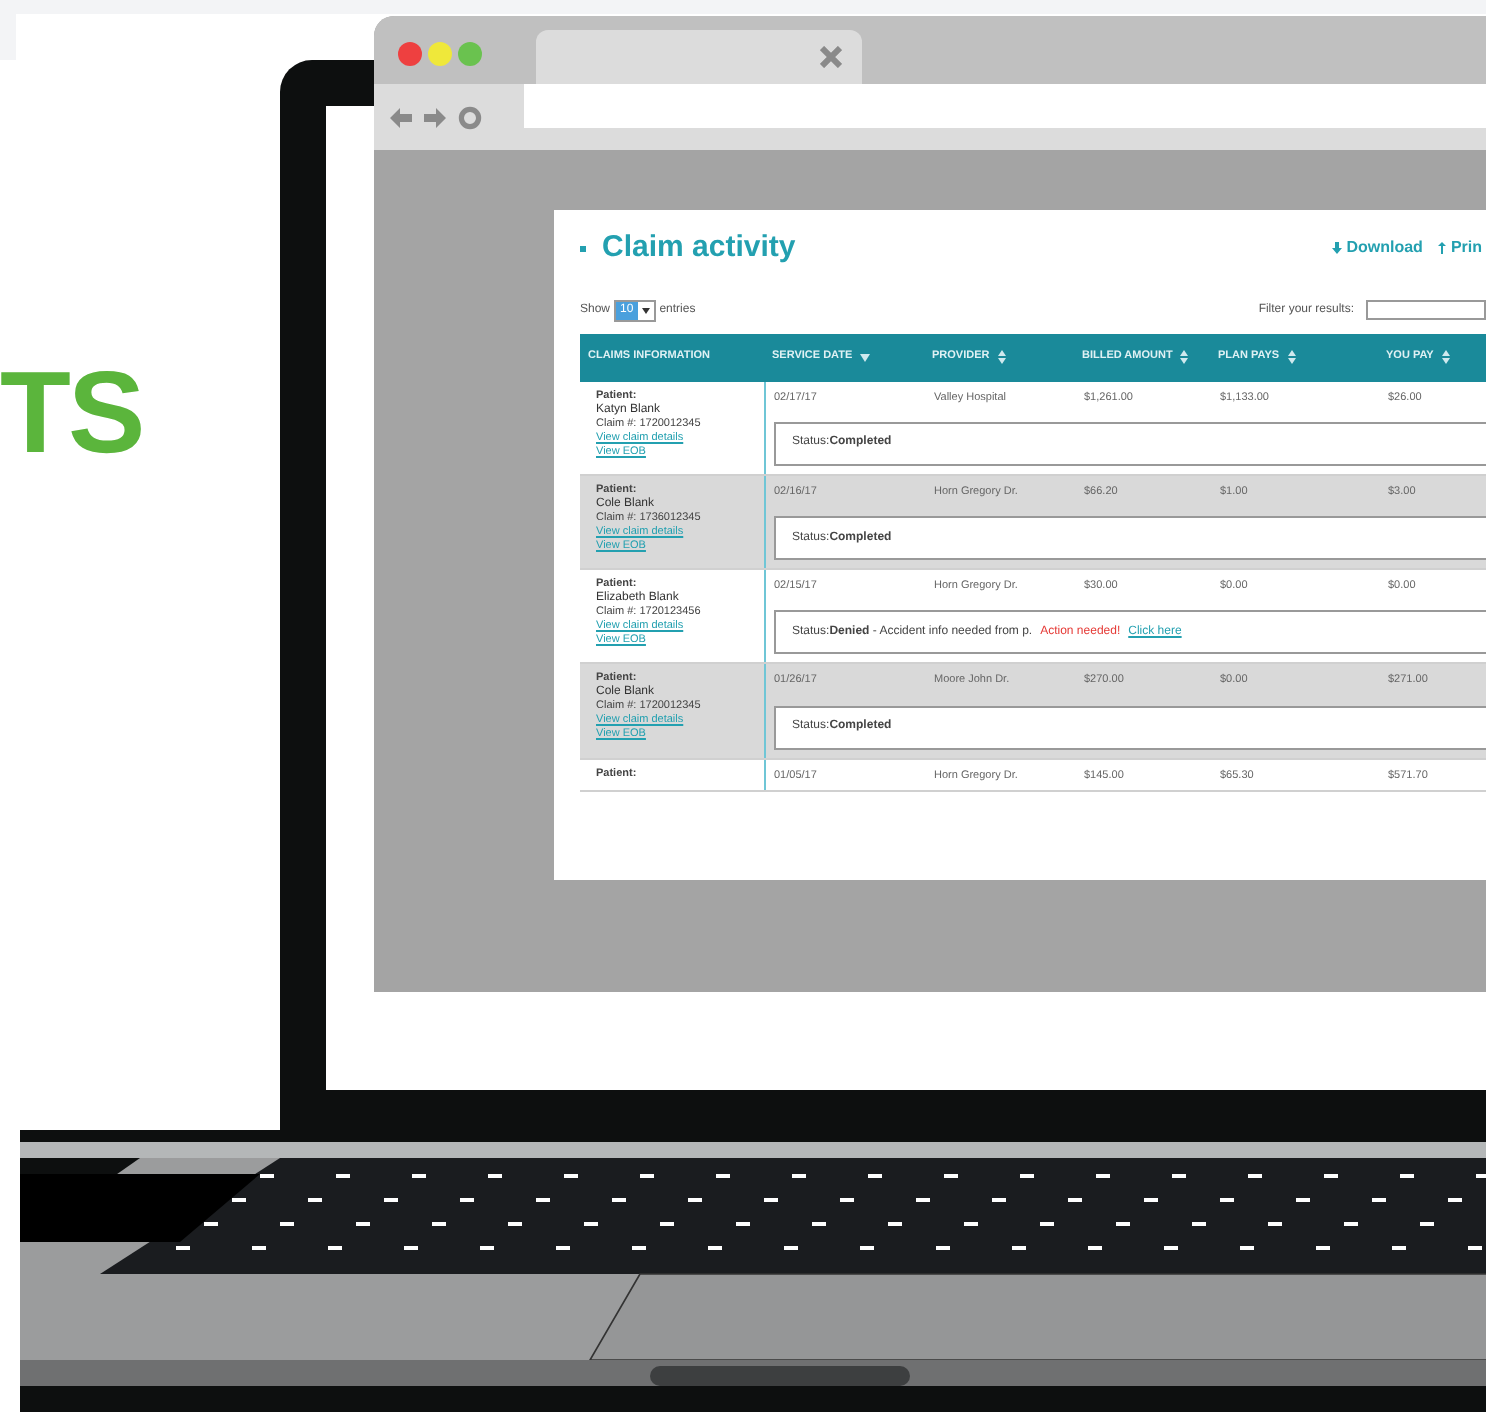  Describe the element at coordinates (1460, 248) in the screenshot. I see `toolbar-link: Prin` at that location.